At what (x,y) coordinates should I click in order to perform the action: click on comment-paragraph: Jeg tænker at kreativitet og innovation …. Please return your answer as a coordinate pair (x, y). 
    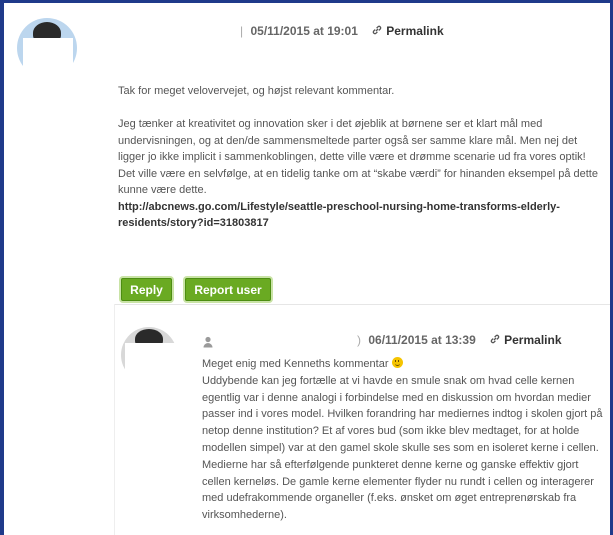
    Looking at the image, I should click on (352, 140).